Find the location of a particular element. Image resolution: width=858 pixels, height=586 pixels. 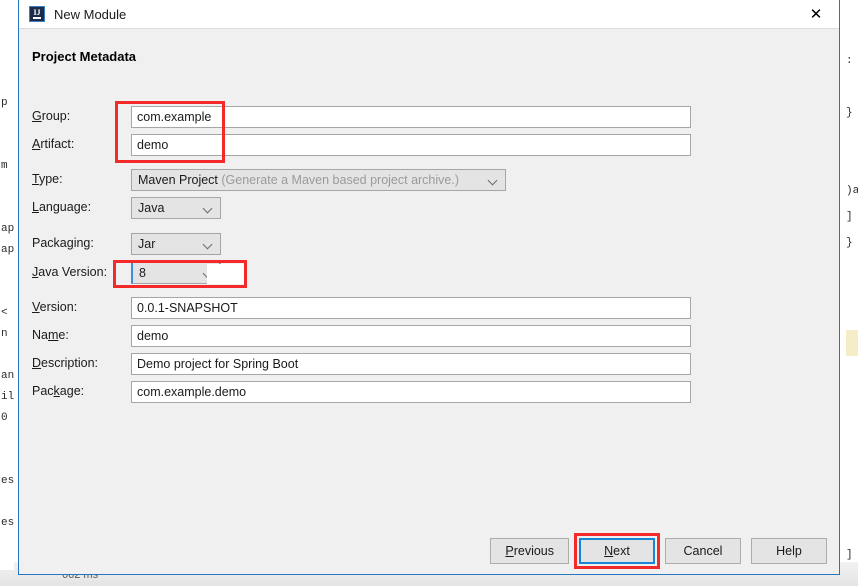

cancel-button-wrap: Cancel is located at coordinates (703, 551).